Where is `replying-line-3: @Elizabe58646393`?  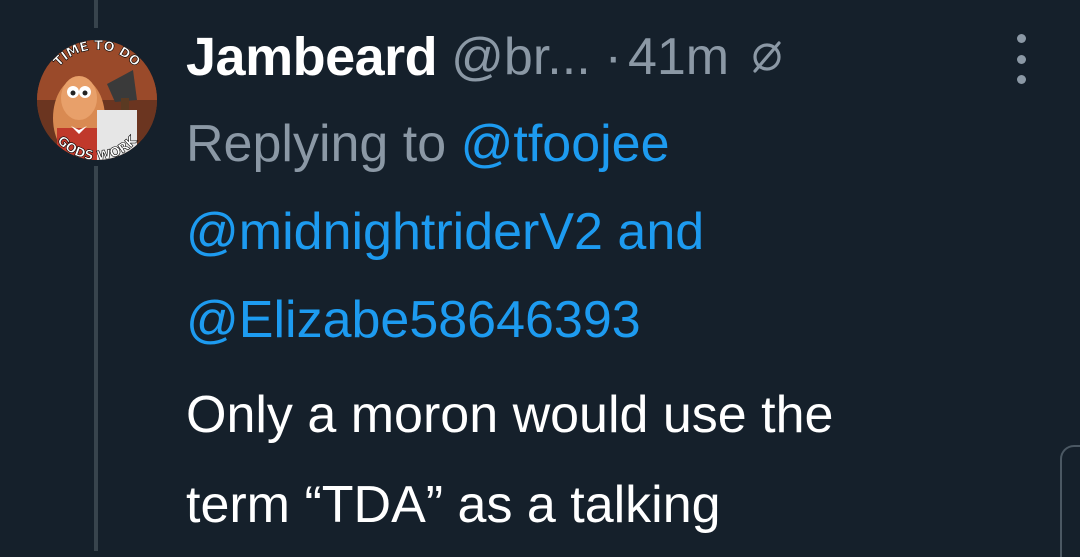 replying-line-3: @Elizabe58646393 is located at coordinates (445, 320).